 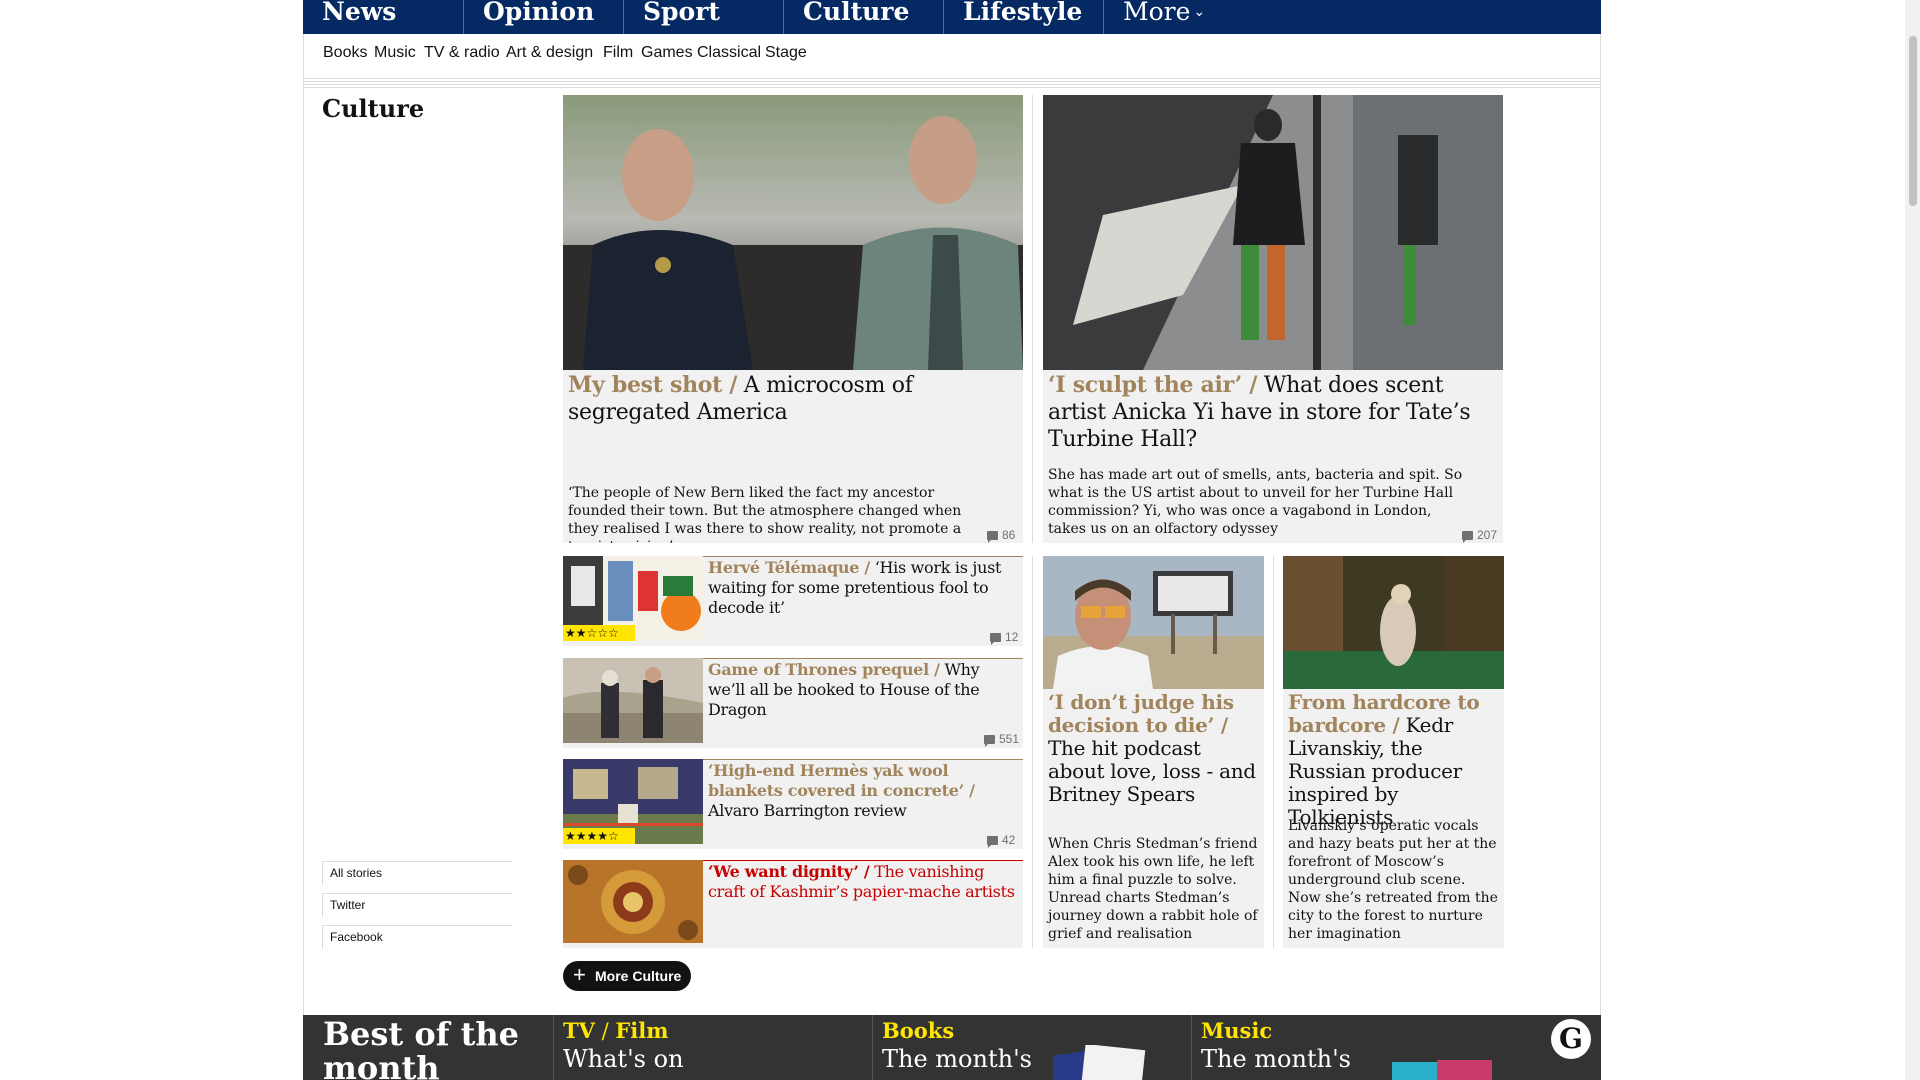 I want to click on nav-pillar-culture: Culture, so click(x=846, y=17).